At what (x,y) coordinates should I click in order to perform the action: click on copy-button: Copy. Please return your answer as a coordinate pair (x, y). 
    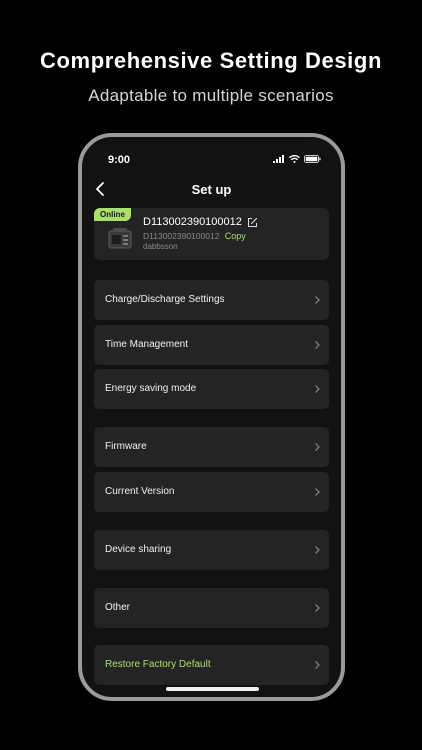
    Looking at the image, I should click on (235, 236).